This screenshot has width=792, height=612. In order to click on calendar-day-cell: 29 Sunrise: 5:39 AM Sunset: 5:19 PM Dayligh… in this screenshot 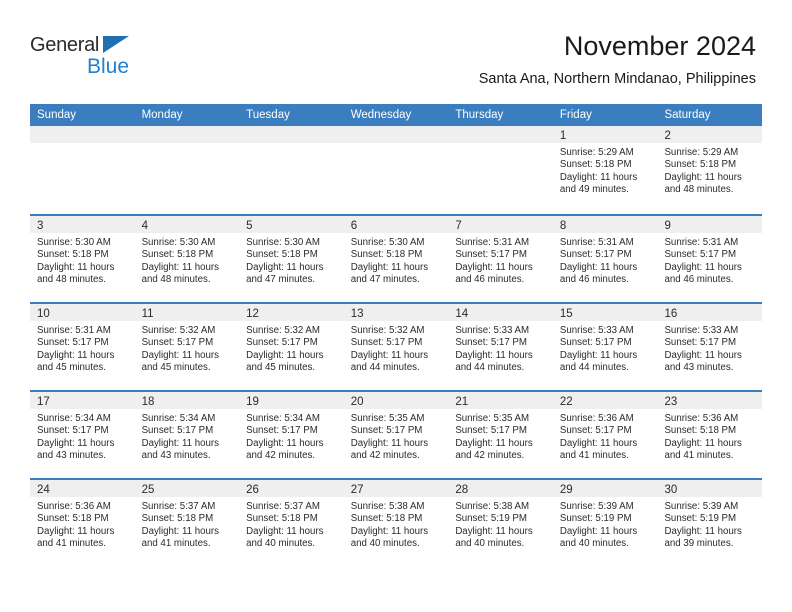, I will do `click(605, 523)`.